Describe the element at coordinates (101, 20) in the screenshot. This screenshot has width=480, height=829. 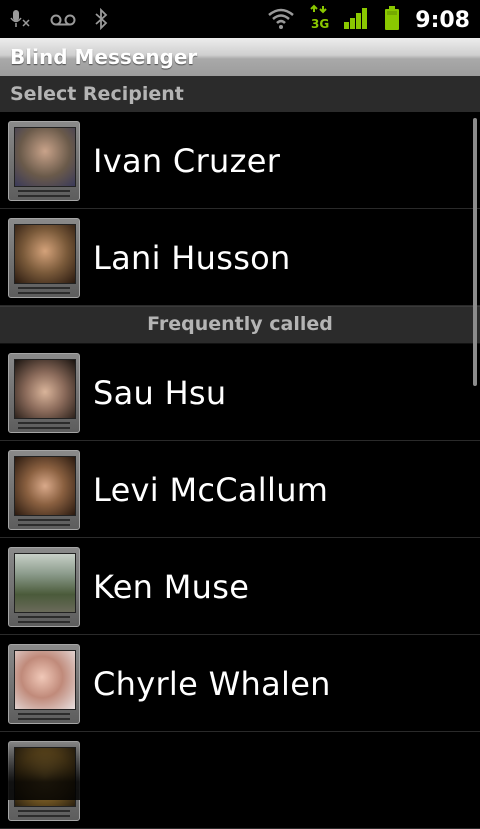
I see `bluetooth-icon` at that location.